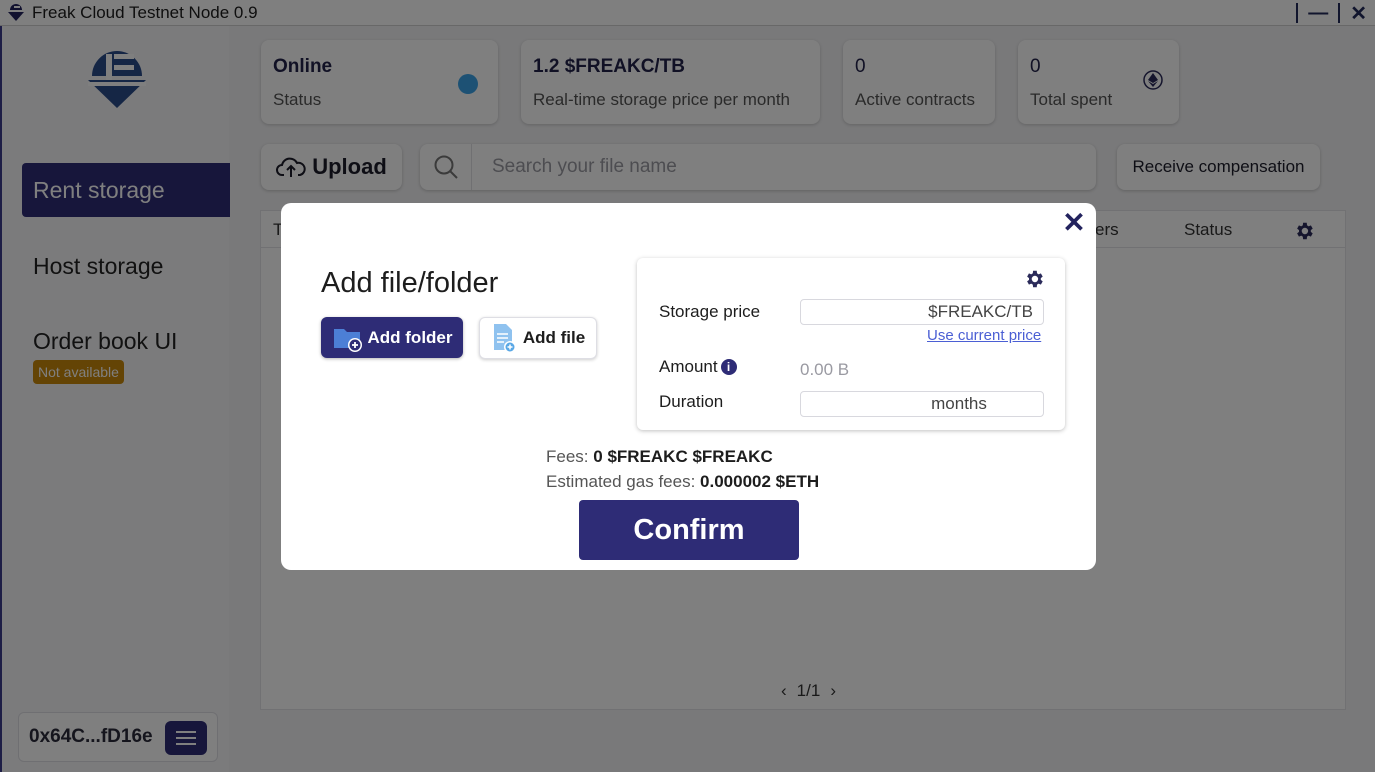  Describe the element at coordinates (760, 481) in the screenshot. I see `gas-fees-value: 0.000002 $ETH` at that location.